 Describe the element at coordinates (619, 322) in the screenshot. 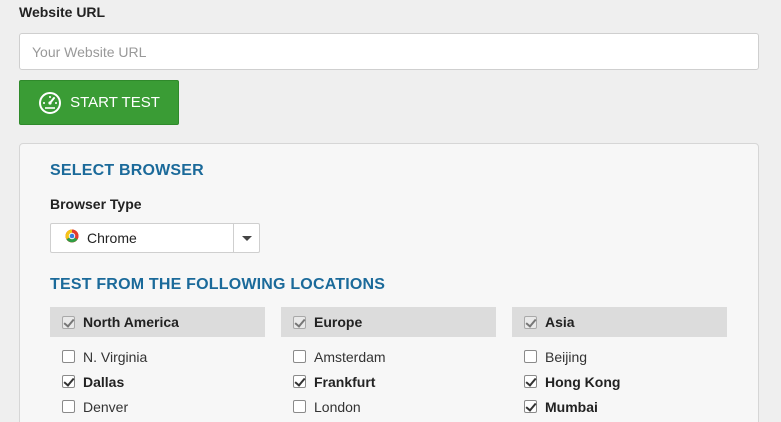

I see `region-header: Asia` at that location.